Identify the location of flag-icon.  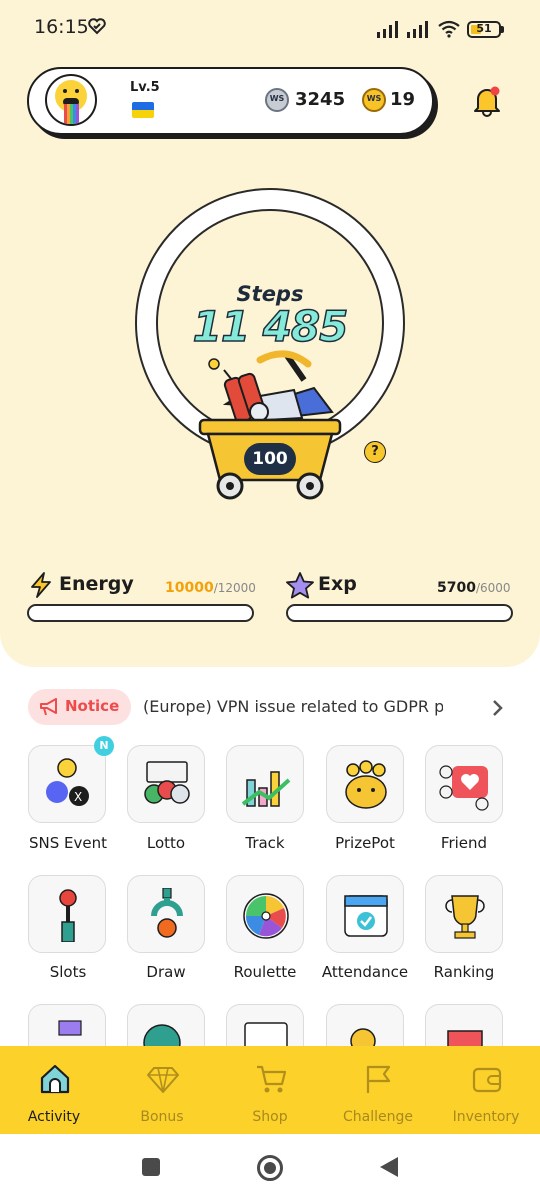
(378, 1079).